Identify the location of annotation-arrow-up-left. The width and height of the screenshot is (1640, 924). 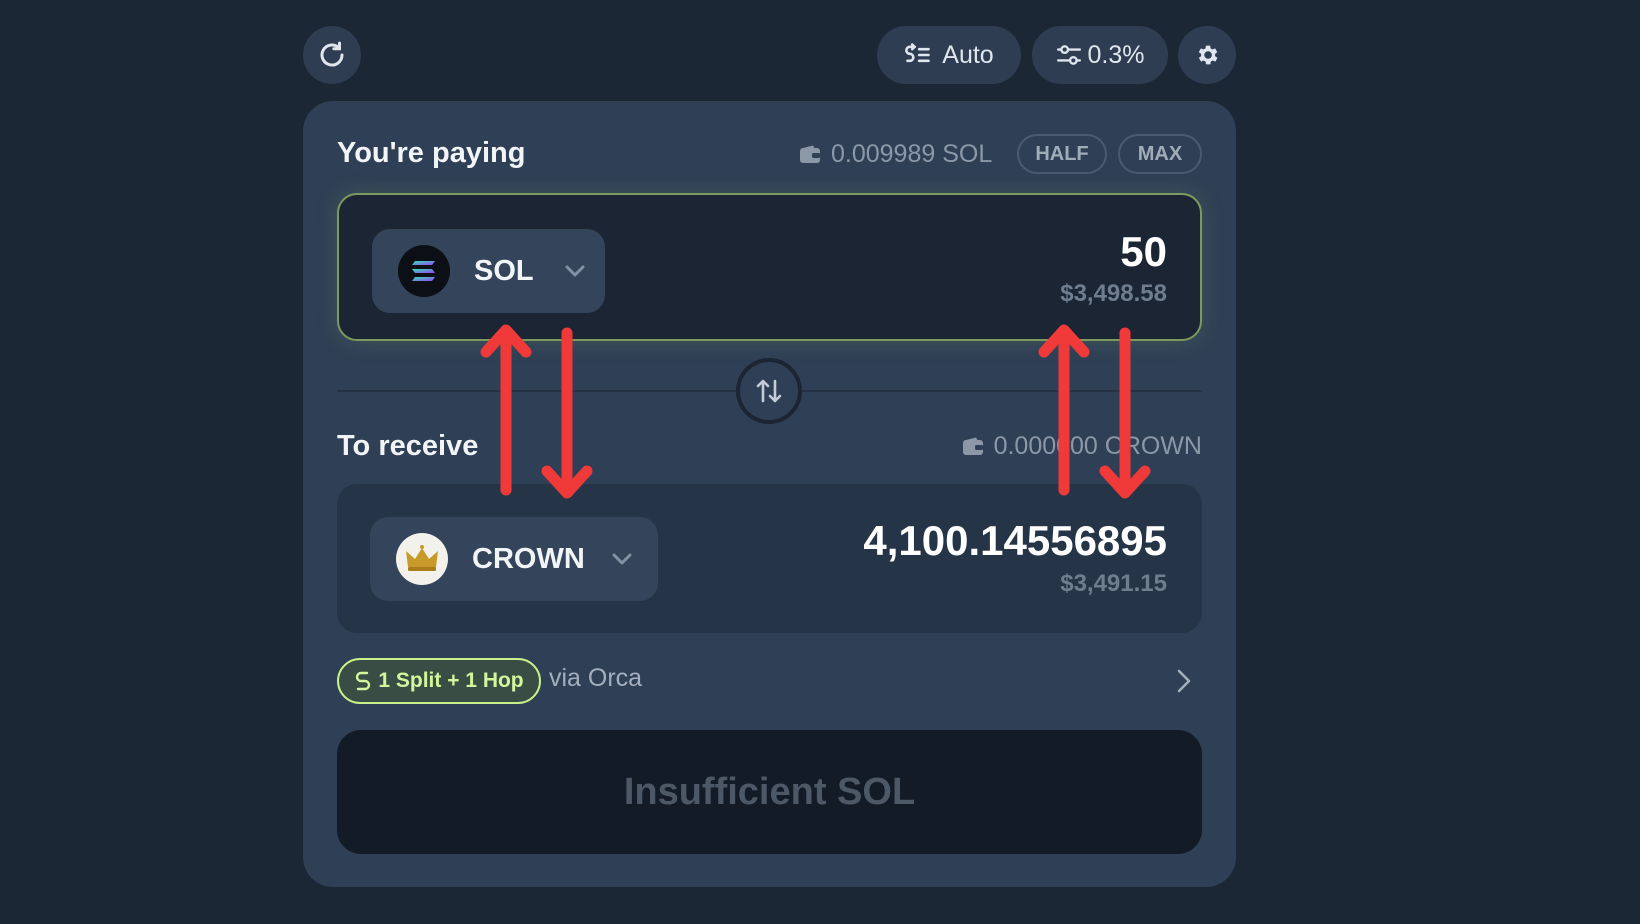
(506, 410).